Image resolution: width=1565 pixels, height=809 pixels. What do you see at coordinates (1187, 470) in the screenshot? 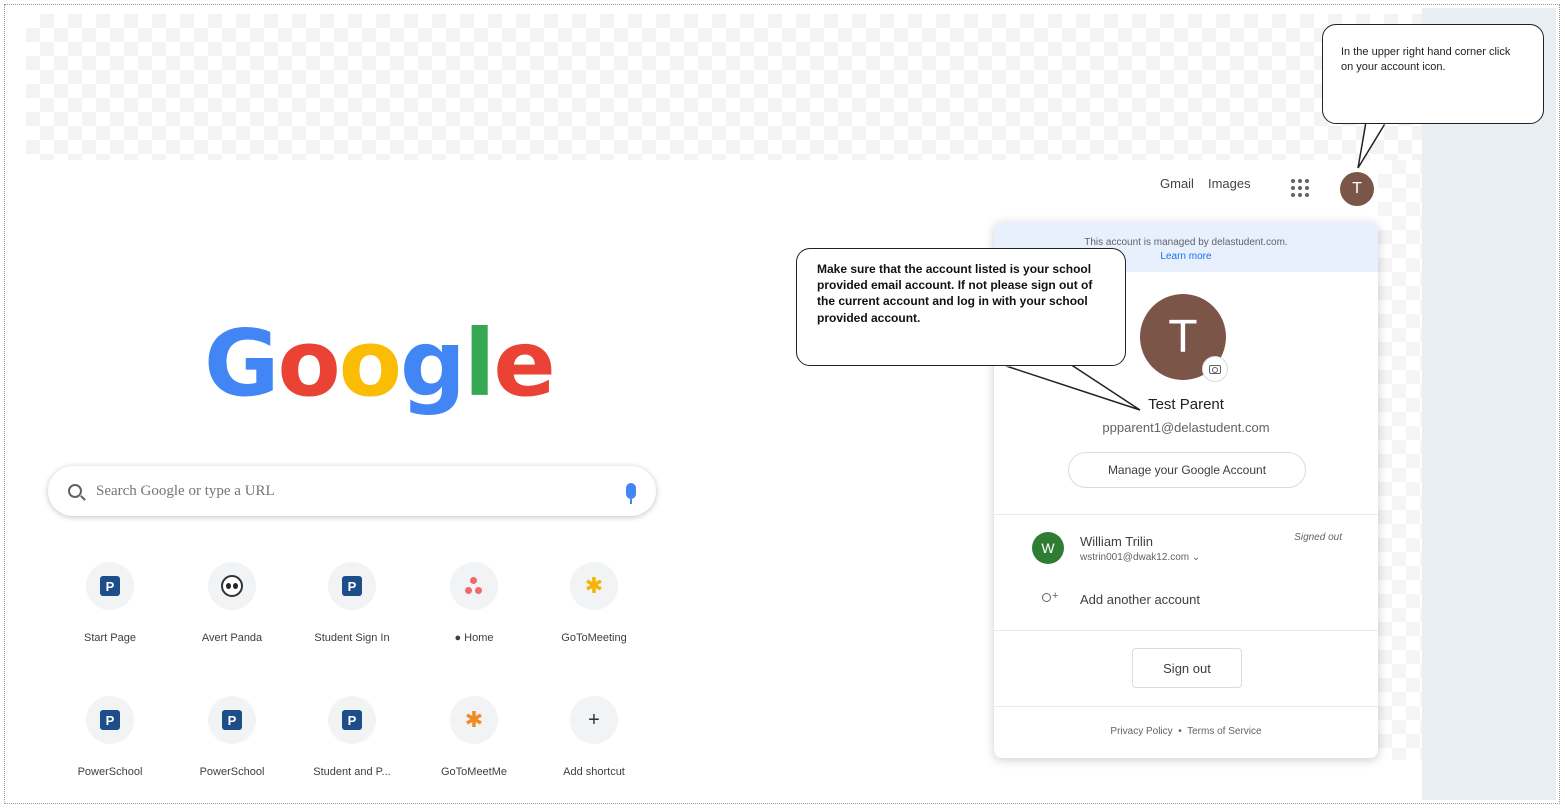
I see `manage-account-button: Manage your Google Account` at bounding box center [1187, 470].